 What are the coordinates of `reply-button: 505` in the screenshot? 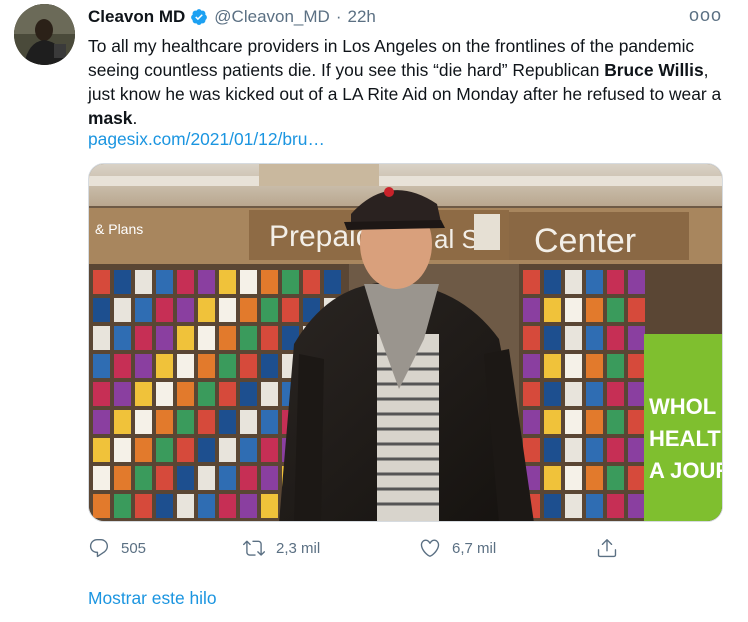 It's located at (117, 548).